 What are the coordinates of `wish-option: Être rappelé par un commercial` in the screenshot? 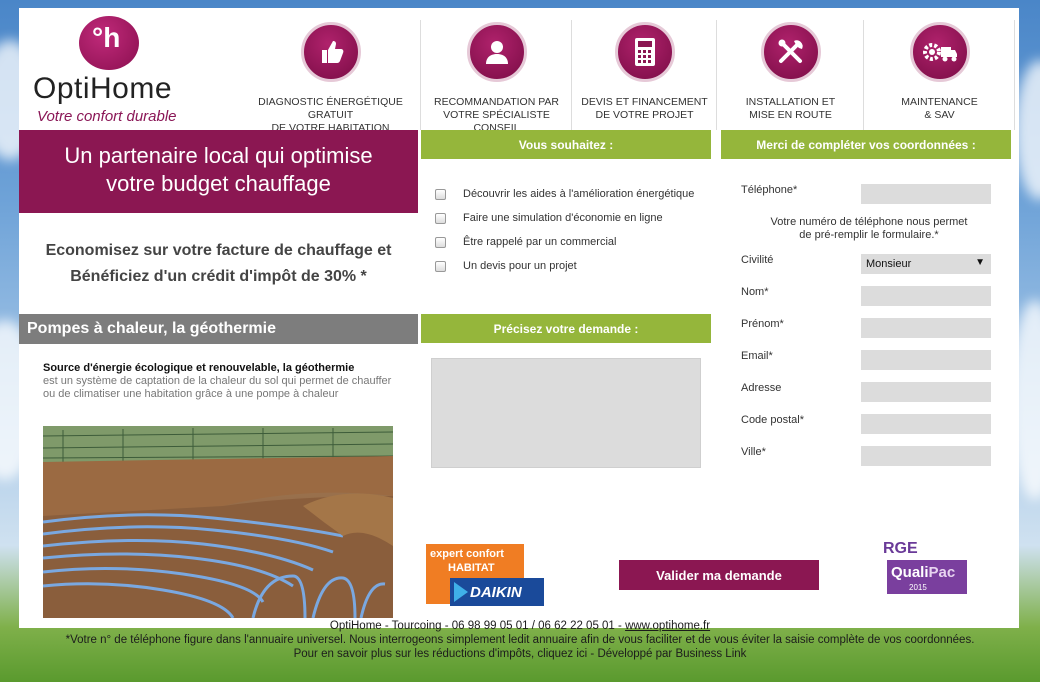 It's located at (525, 242).